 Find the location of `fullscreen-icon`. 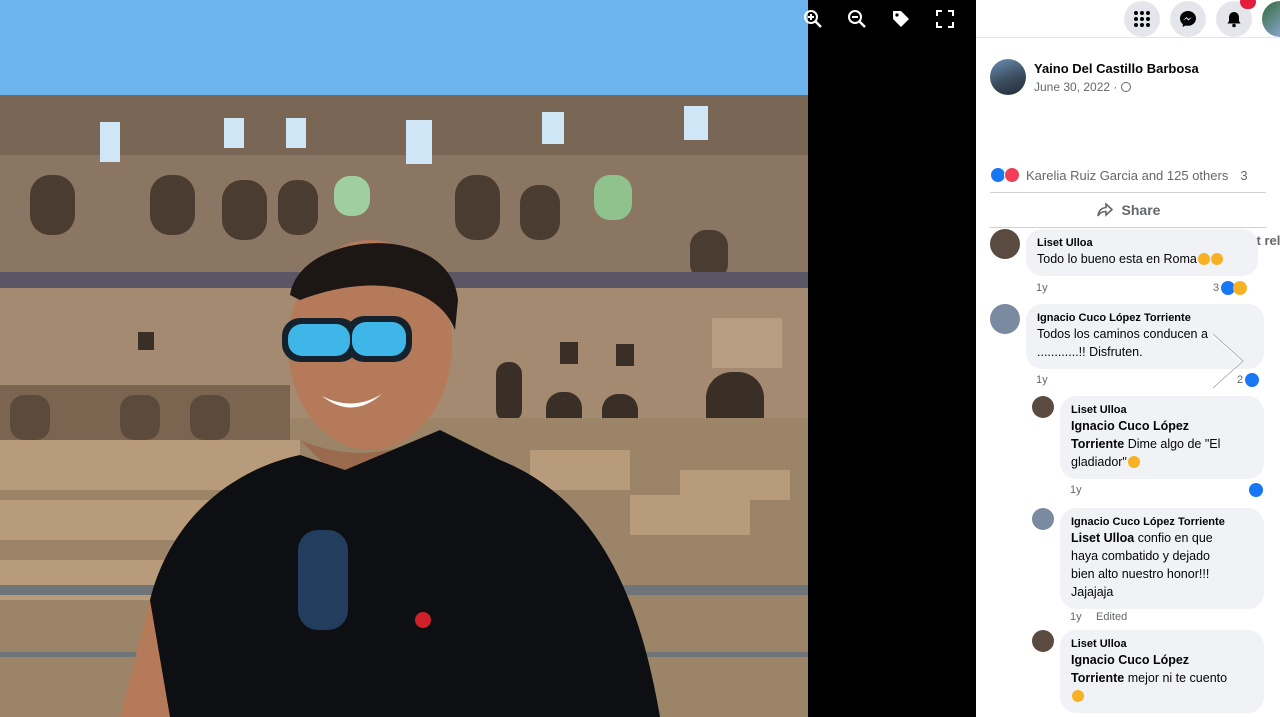

fullscreen-icon is located at coordinates (945, 19).